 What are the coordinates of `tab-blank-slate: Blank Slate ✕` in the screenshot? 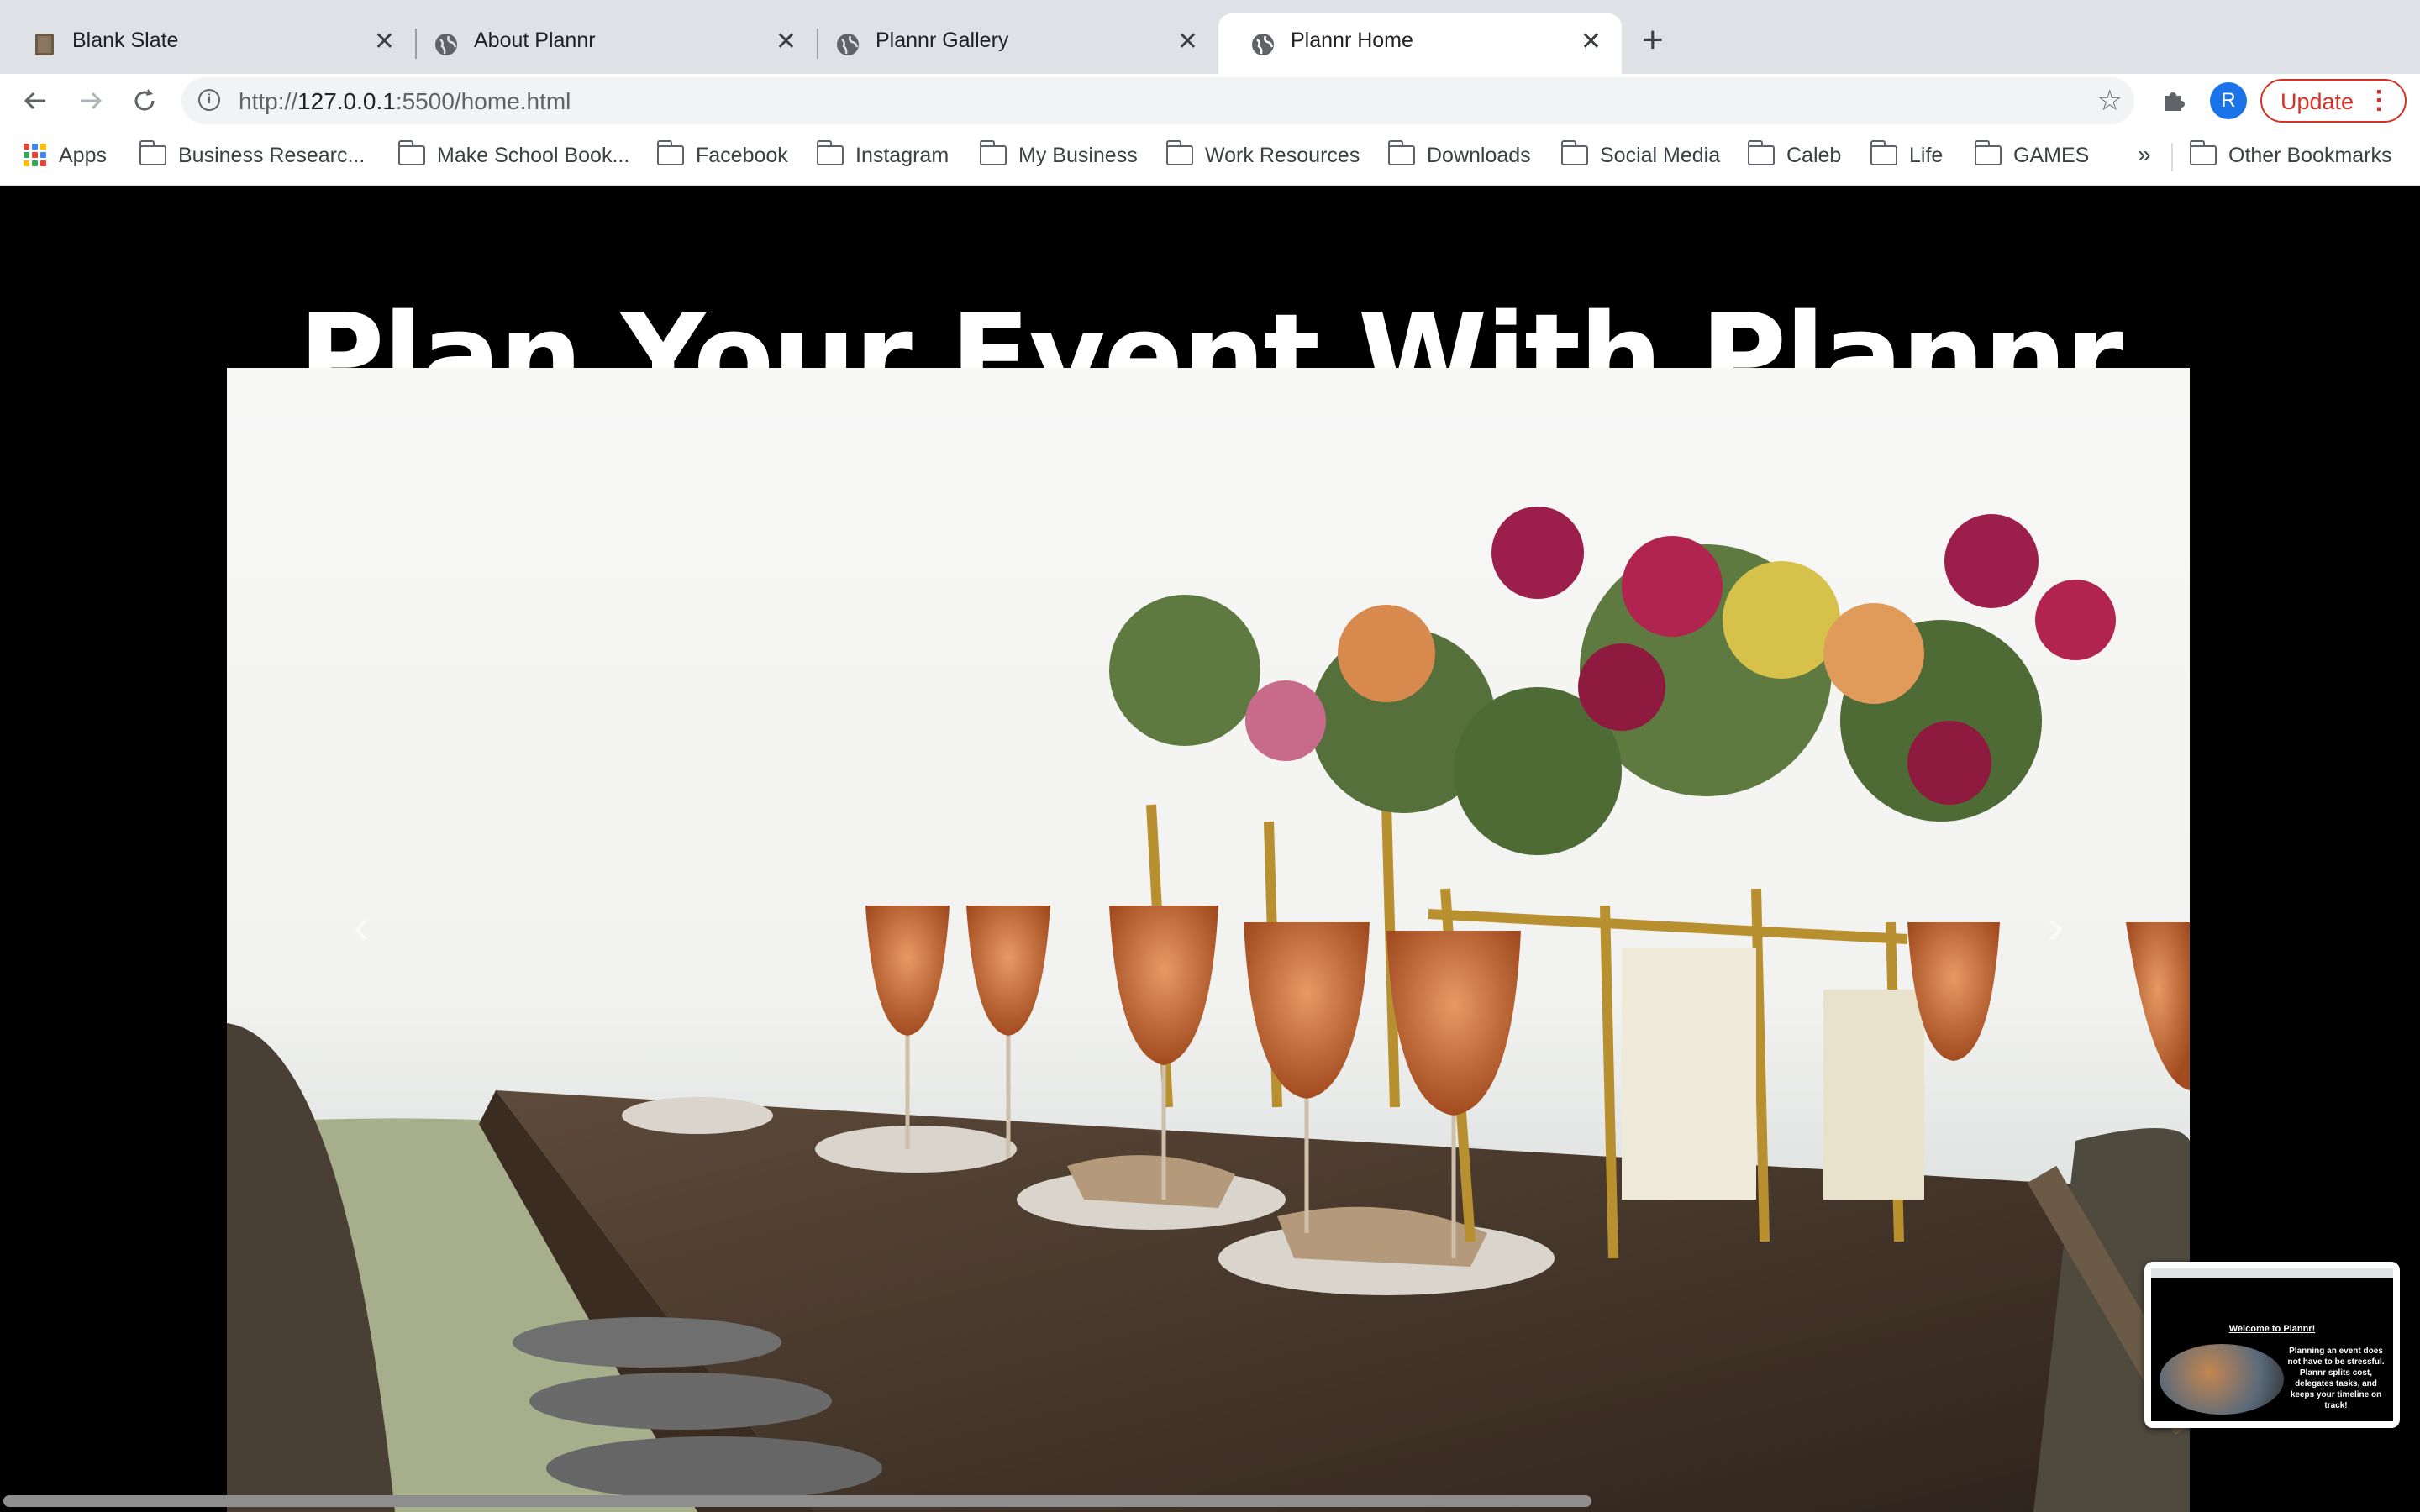 It's located at (207, 43).